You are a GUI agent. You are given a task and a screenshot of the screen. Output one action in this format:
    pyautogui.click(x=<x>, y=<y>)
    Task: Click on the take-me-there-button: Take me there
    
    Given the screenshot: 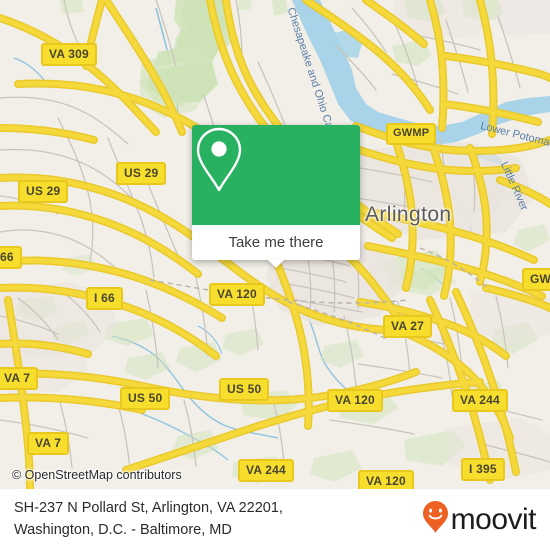 What is the action you would take?
    pyautogui.click(x=276, y=246)
    